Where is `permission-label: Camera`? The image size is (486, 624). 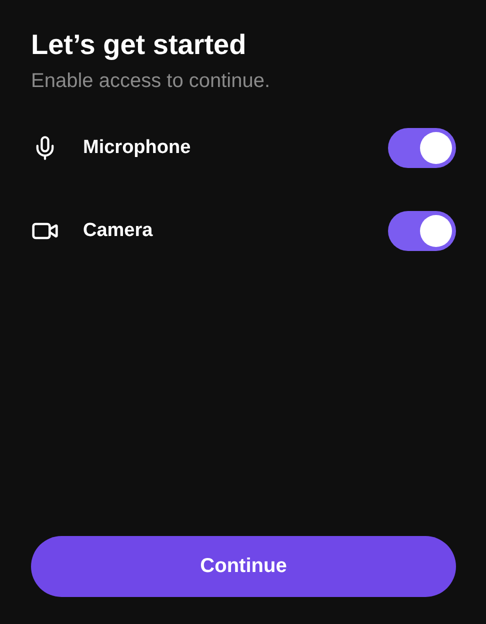 permission-label: Camera is located at coordinates (118, 231).